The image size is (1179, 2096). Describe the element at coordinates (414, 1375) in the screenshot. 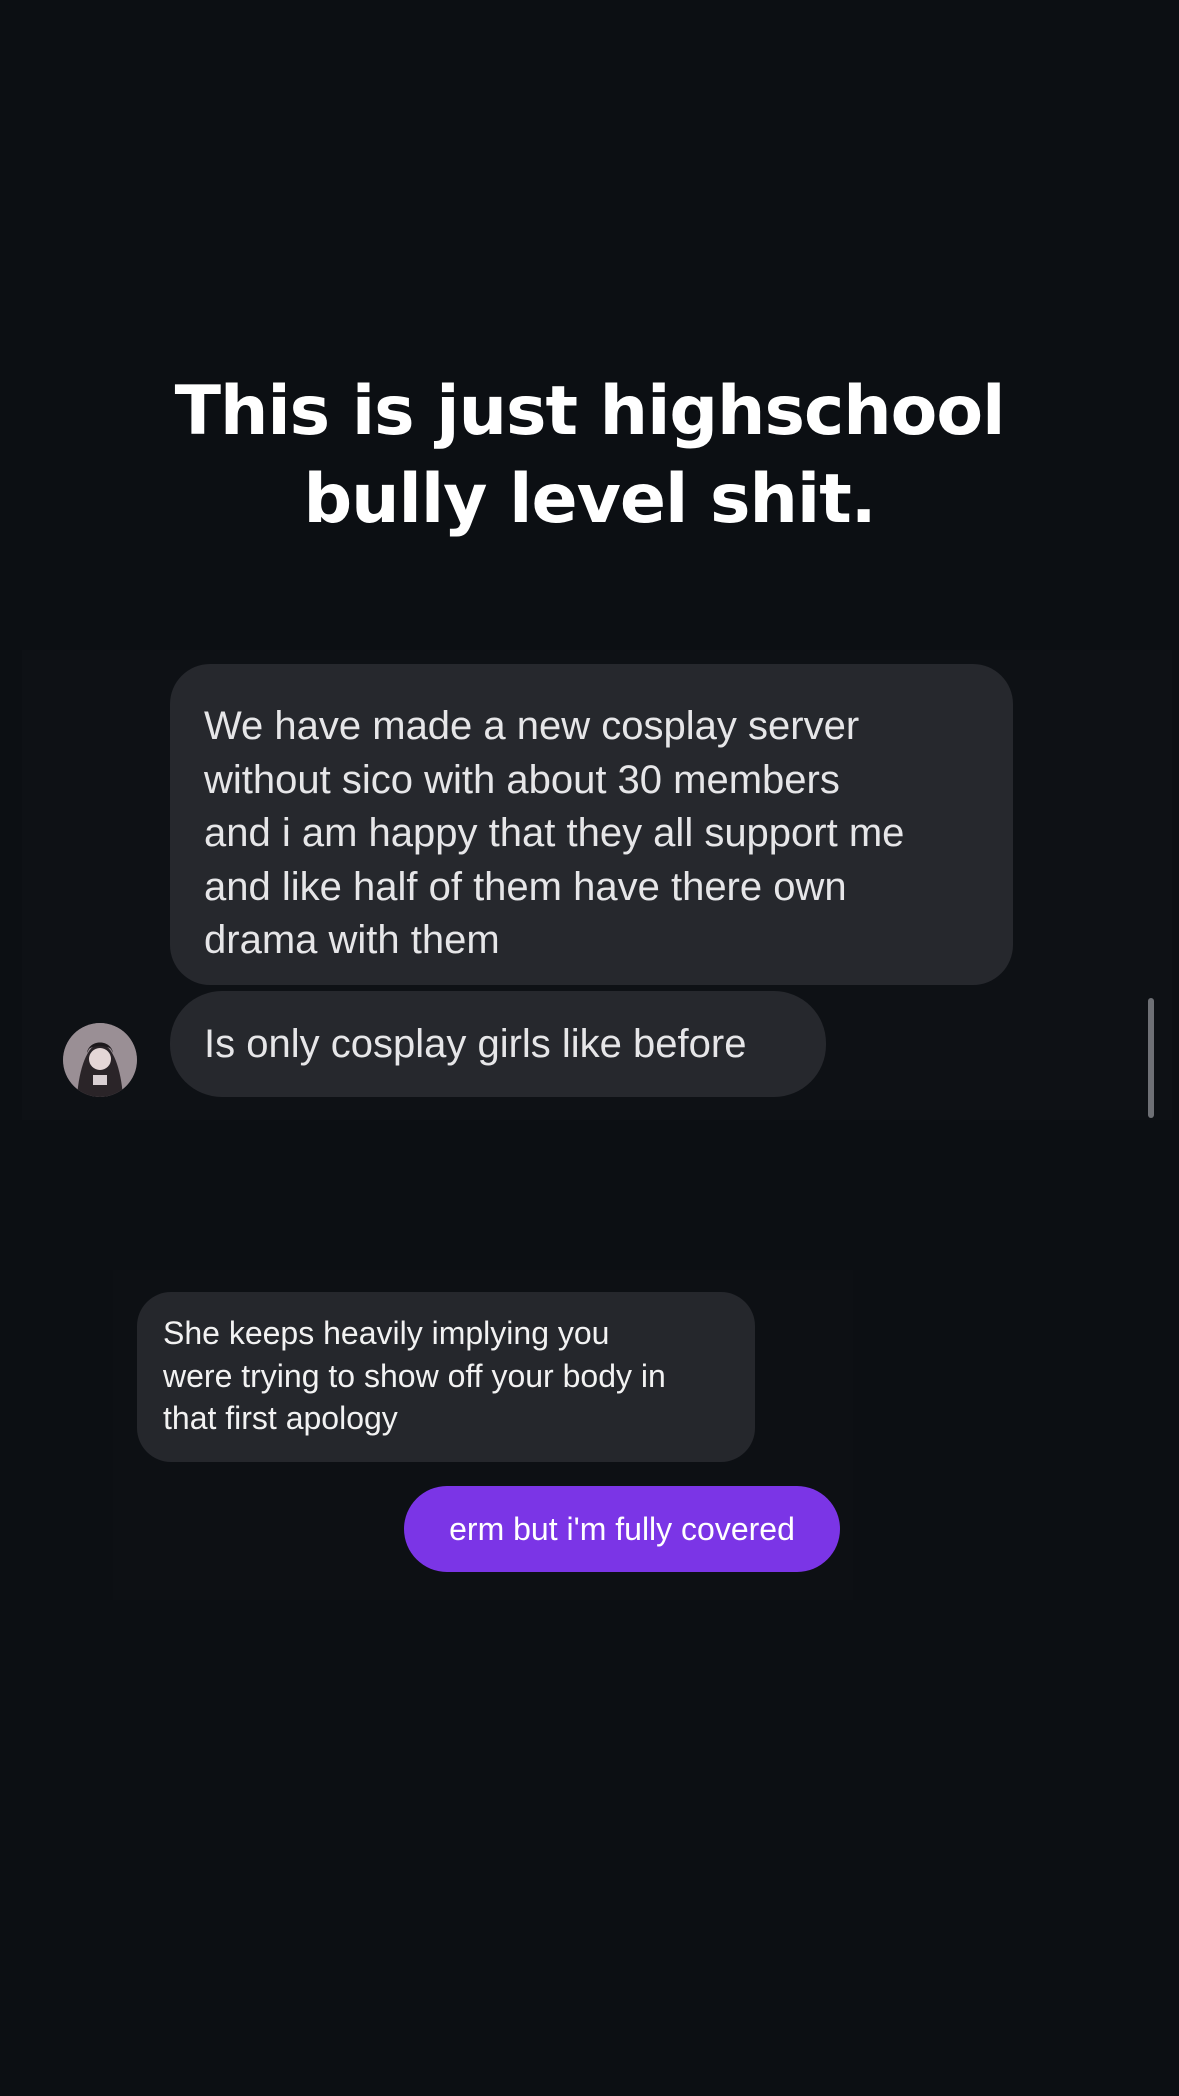

I see `message-line: were trying to show off your body in` at that location.